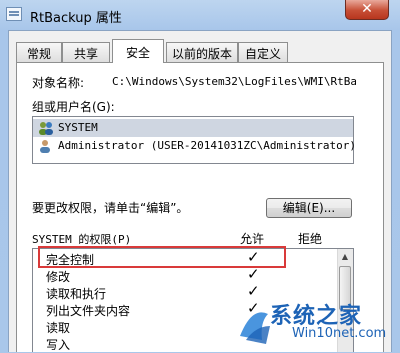 The width and height of the screenshot is (400, 353). I want to click on allow-column-header: 允许, so click(252, 239).